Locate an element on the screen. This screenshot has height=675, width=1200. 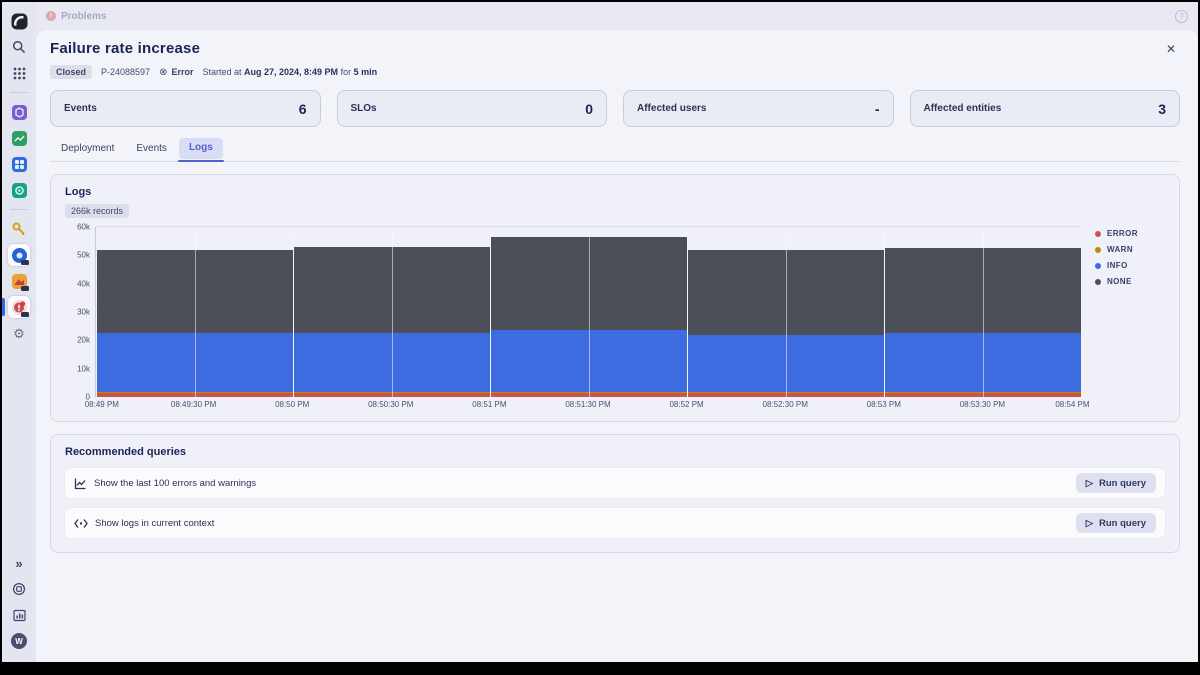
x-axis-tick-label: 08:49 PM is located at coordinates (101, 404).